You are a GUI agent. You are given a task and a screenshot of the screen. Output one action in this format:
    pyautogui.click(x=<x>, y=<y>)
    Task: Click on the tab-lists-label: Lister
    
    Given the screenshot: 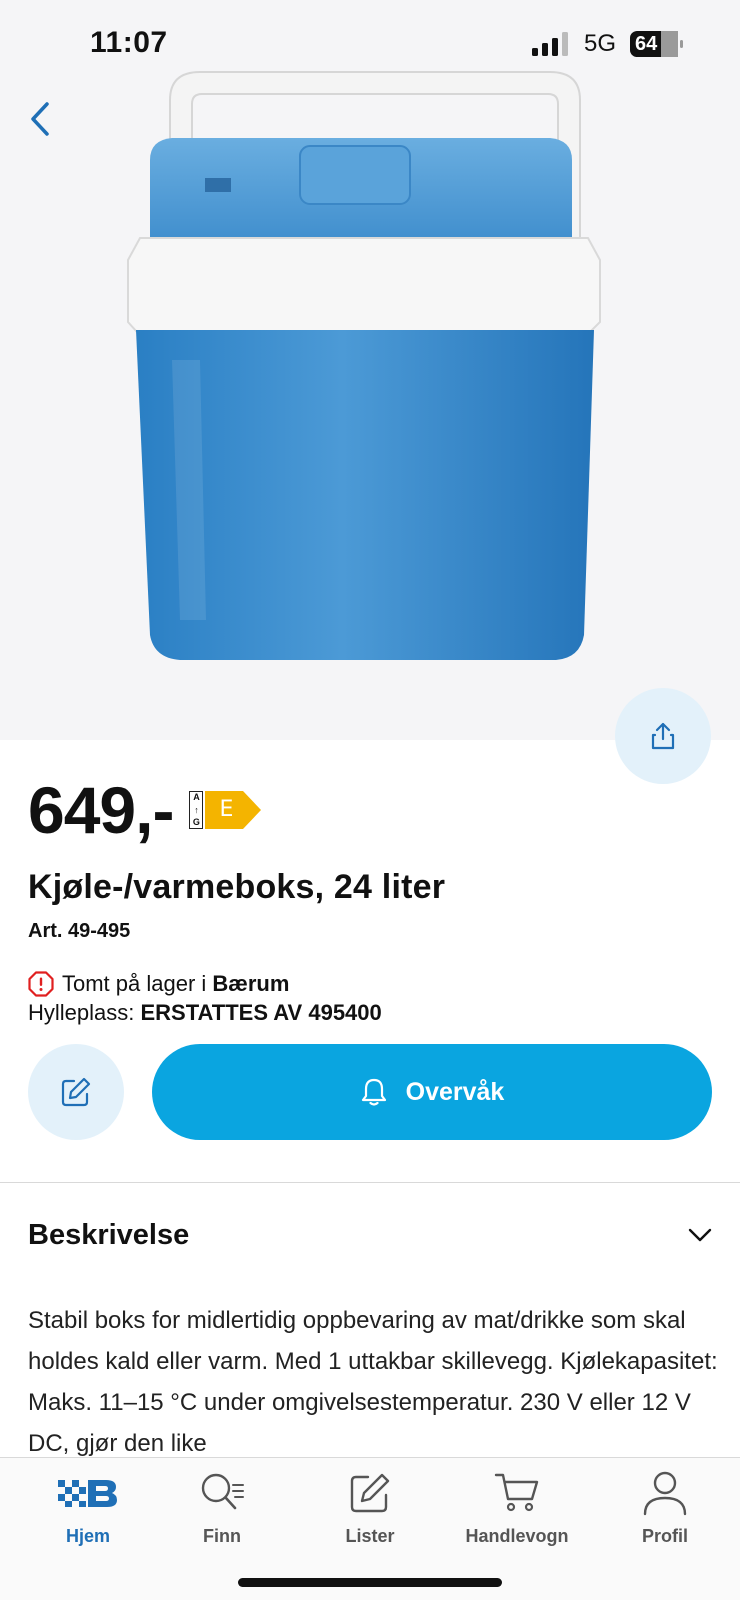 What is the action you would take?
    pyautogui.click(x=370, y=1536)
    